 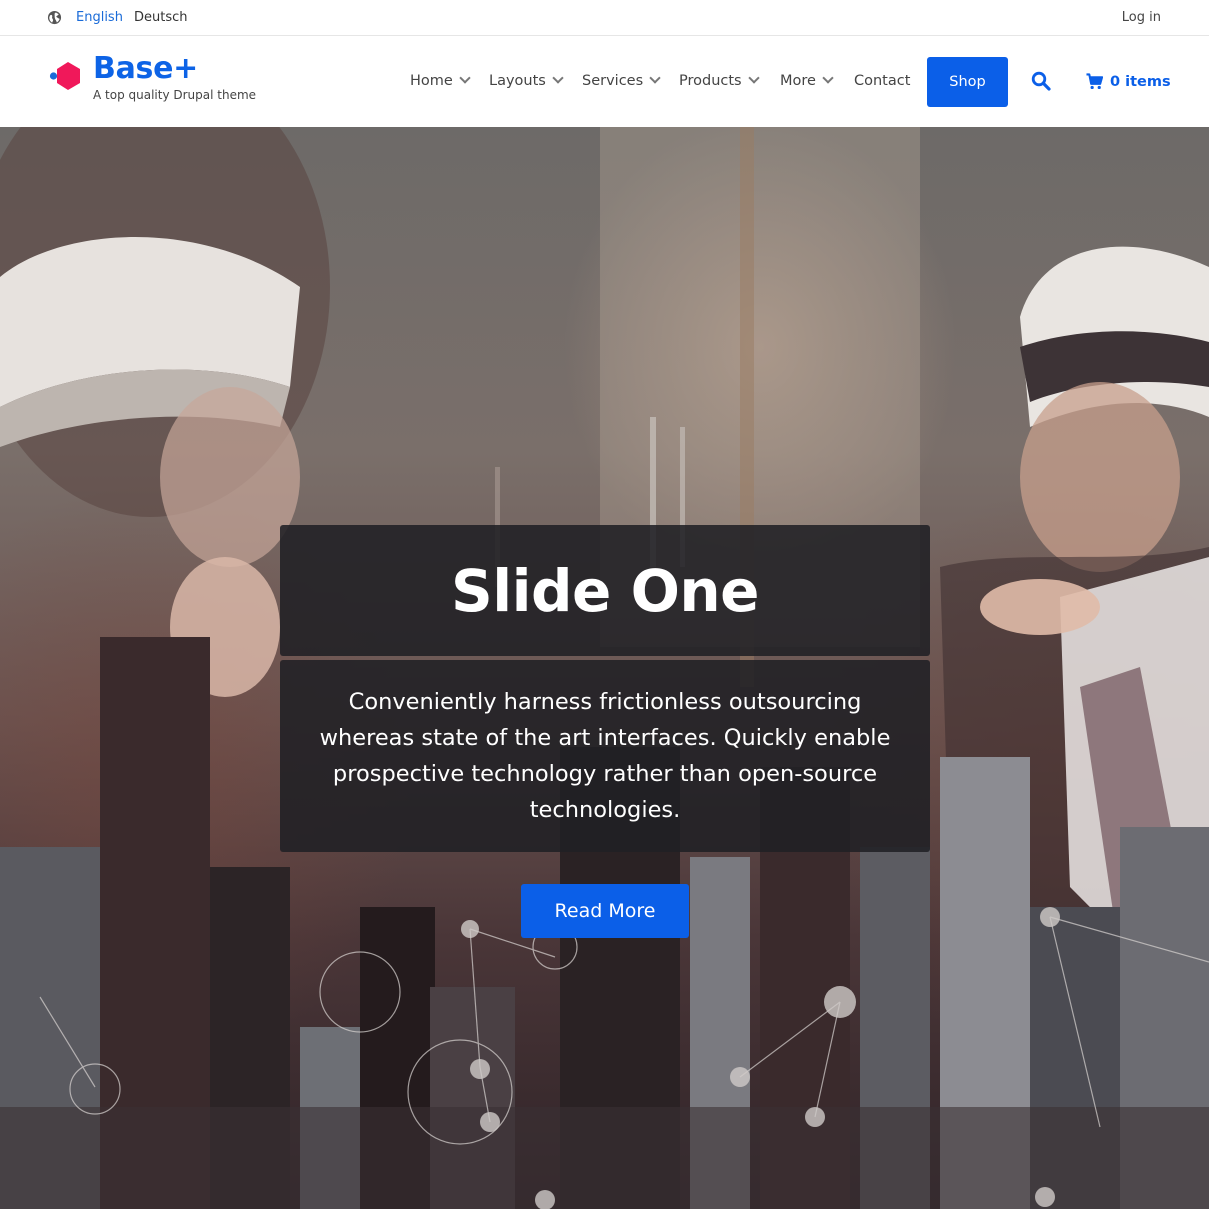 I want to click on nav-item-label: Contact, so click(x=882, y=81).